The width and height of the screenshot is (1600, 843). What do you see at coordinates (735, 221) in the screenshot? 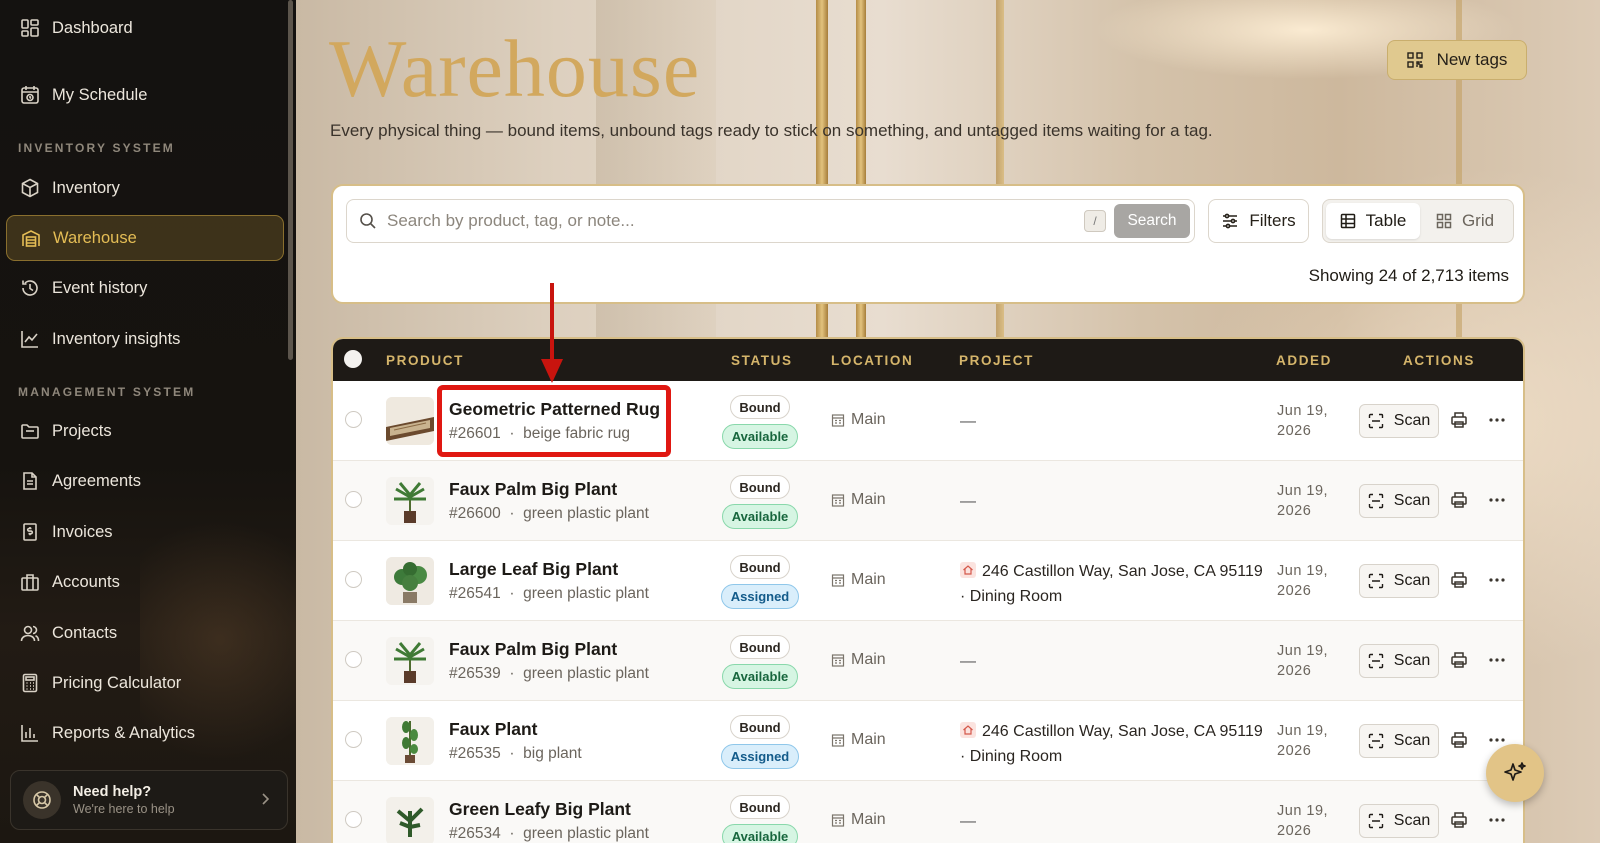
I see `search-input` at bounding box center [735, 221].